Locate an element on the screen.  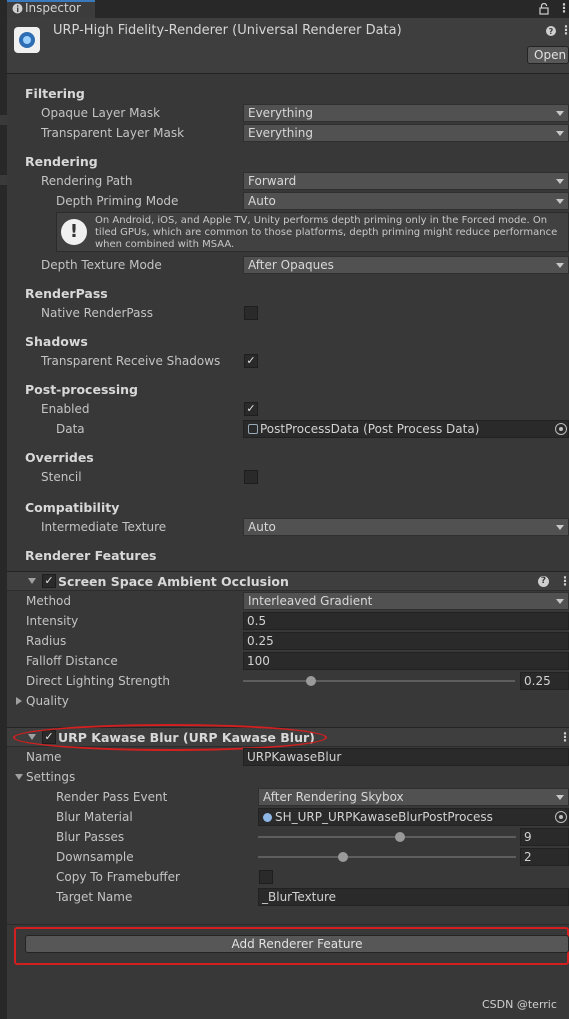
direct-lighting-field: 0.25 is located at coordinates (544, 681).